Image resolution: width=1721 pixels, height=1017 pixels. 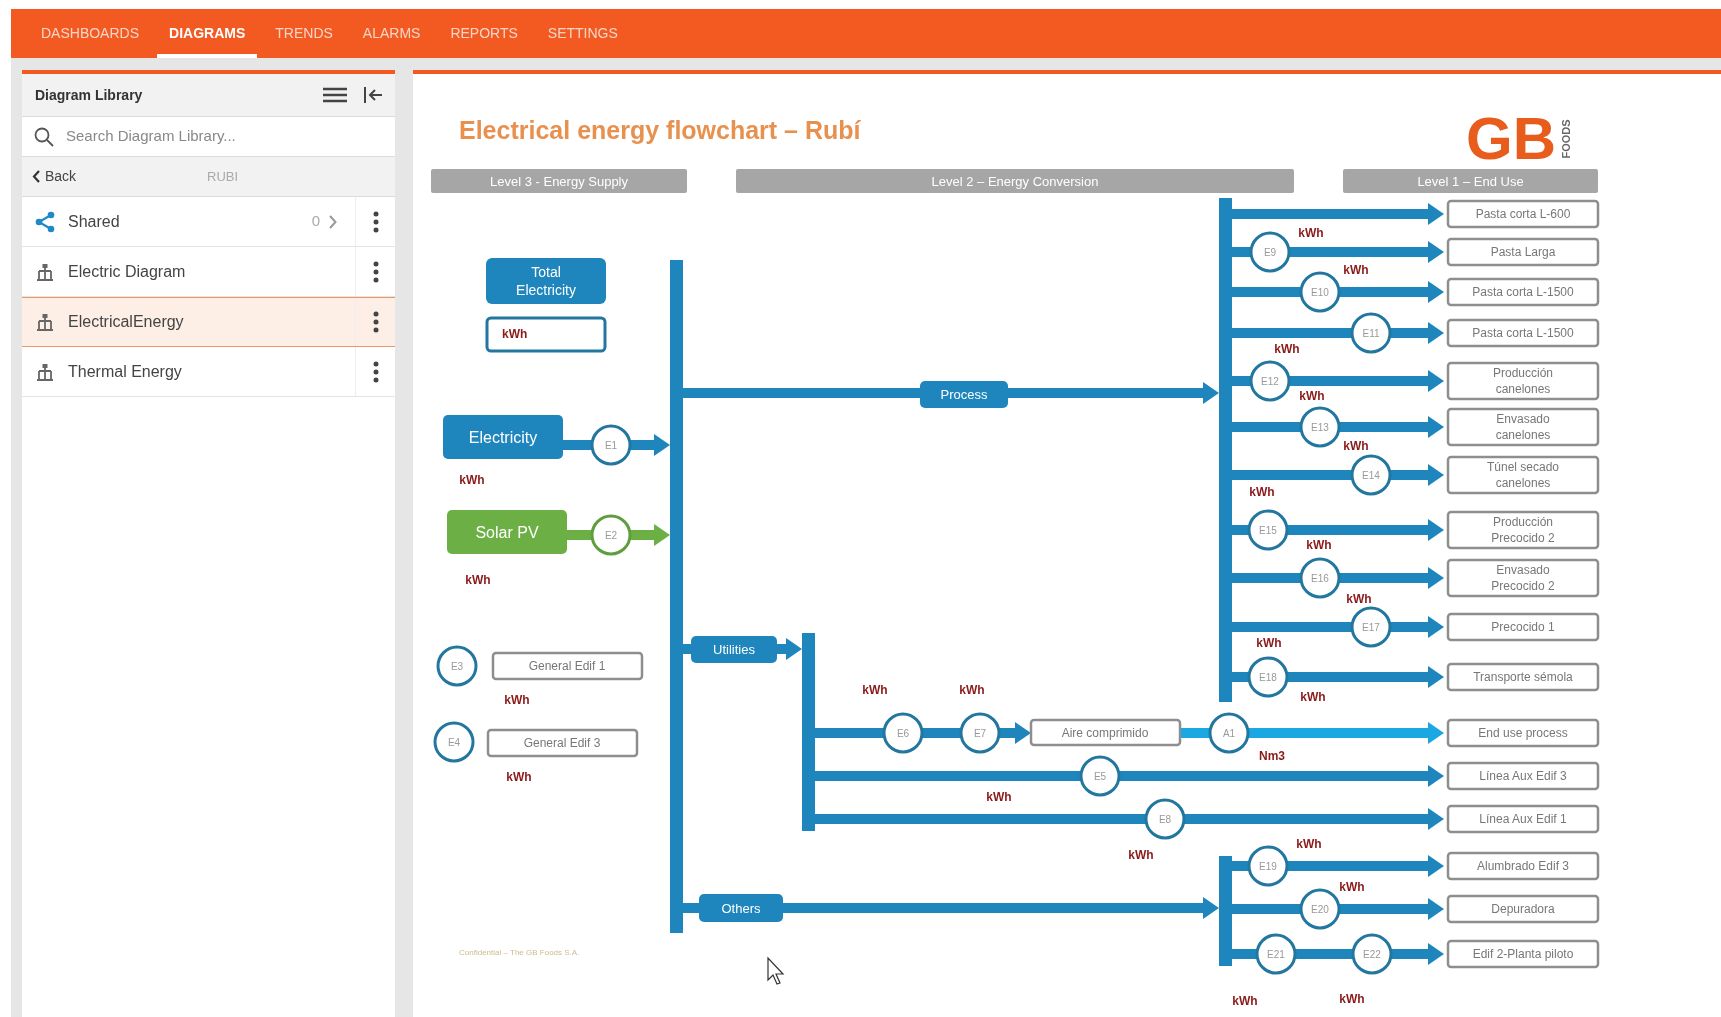 I want to click on nav-tab: DASHBOARDS, so click(x=90, y=33).